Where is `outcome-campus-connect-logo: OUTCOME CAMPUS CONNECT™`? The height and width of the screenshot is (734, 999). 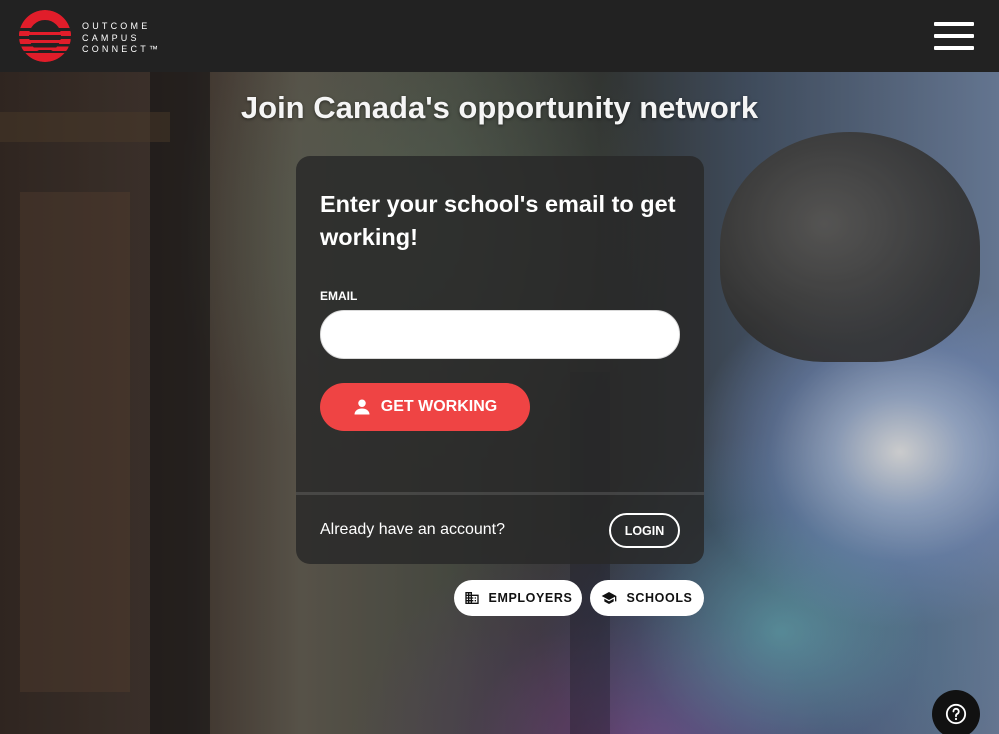
outcome-campus-connect-logo: OUTCOME CAMPUS CONNECT™ is located at coordinates (98, 37).